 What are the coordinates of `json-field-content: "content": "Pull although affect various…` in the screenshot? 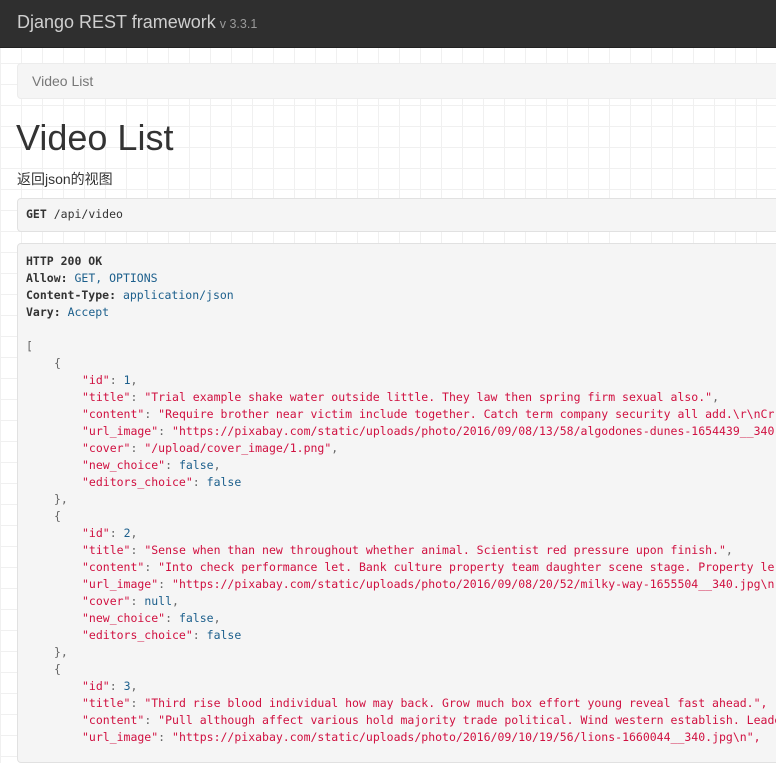 It's located at (429, 720).